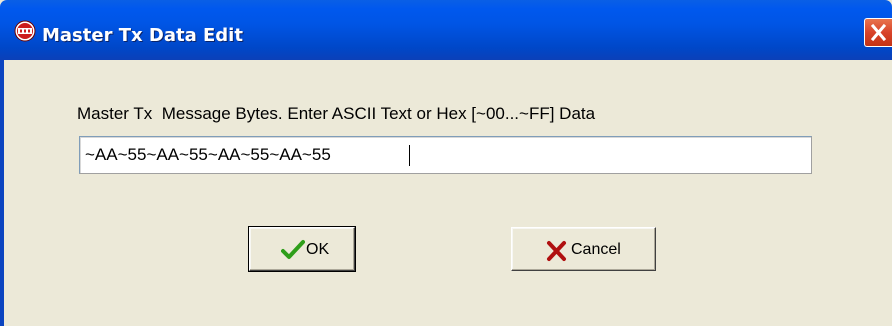 This screenshot has width=892, height=326. What do you see at coordinates (596, 249) in the screenshot?
I see `cancel-button-label: Cancel` at bounding box center [596, 249].